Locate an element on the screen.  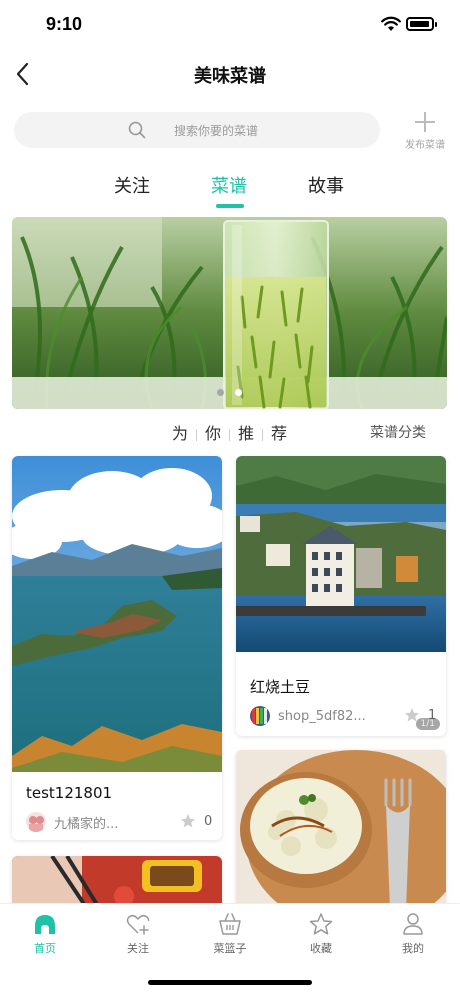
recommend-title: 为你推荐 is located at coordinates (229, 432).